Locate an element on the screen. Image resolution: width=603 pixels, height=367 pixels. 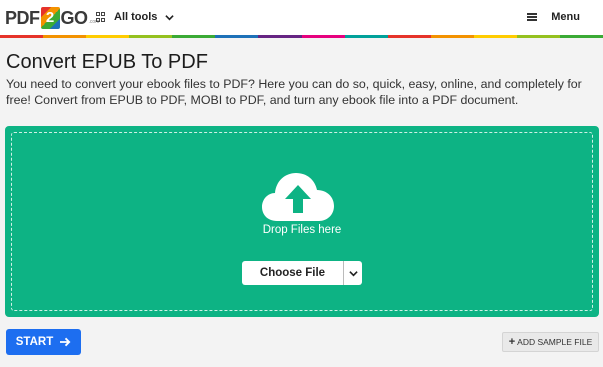
all-tools-dropdown: All tools is located at coordinates (135, 17).